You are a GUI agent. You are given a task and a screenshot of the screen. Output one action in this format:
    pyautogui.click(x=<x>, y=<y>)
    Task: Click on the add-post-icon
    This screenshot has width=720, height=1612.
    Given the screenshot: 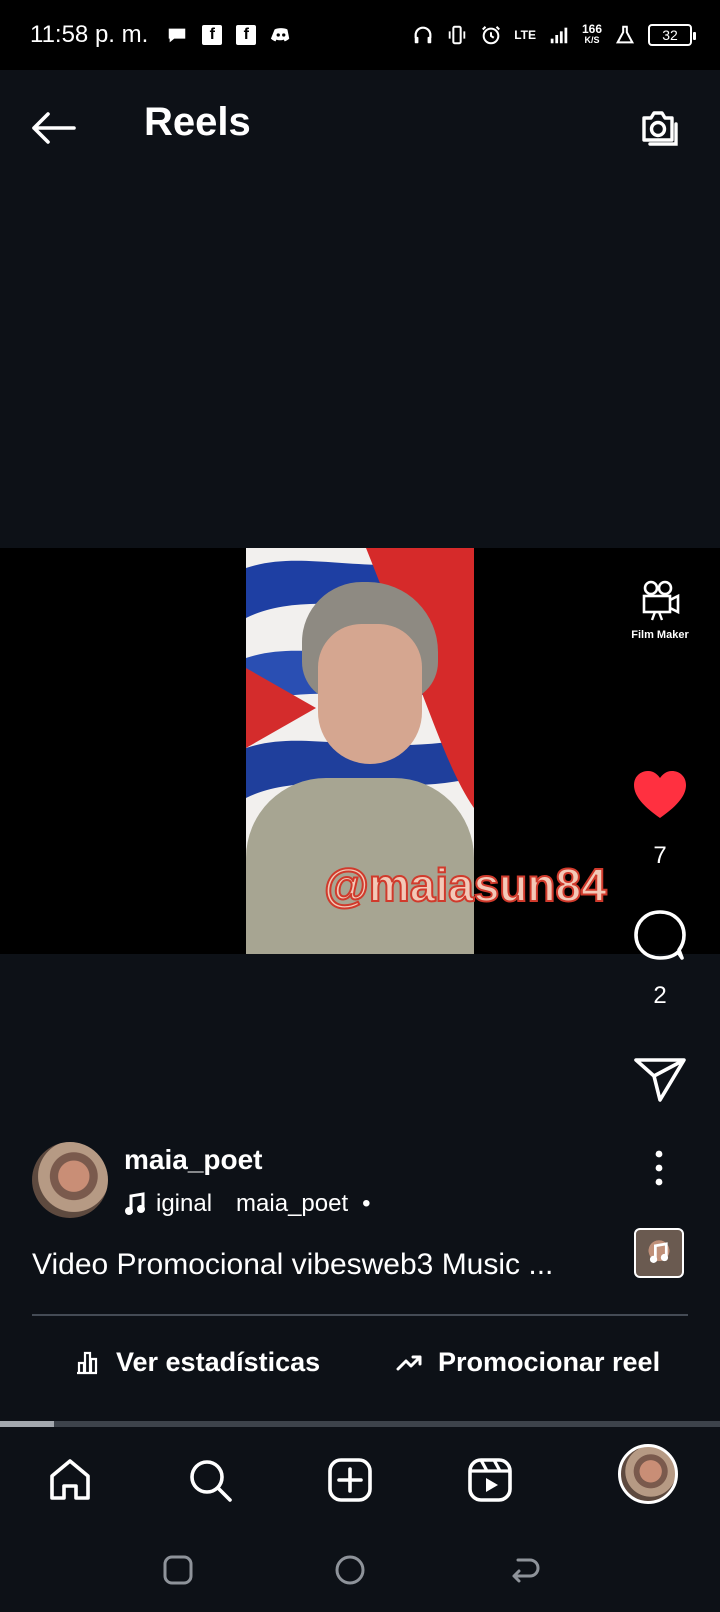 What is the action you would take?
    pyautogui.click(x=350, y=1480)
    